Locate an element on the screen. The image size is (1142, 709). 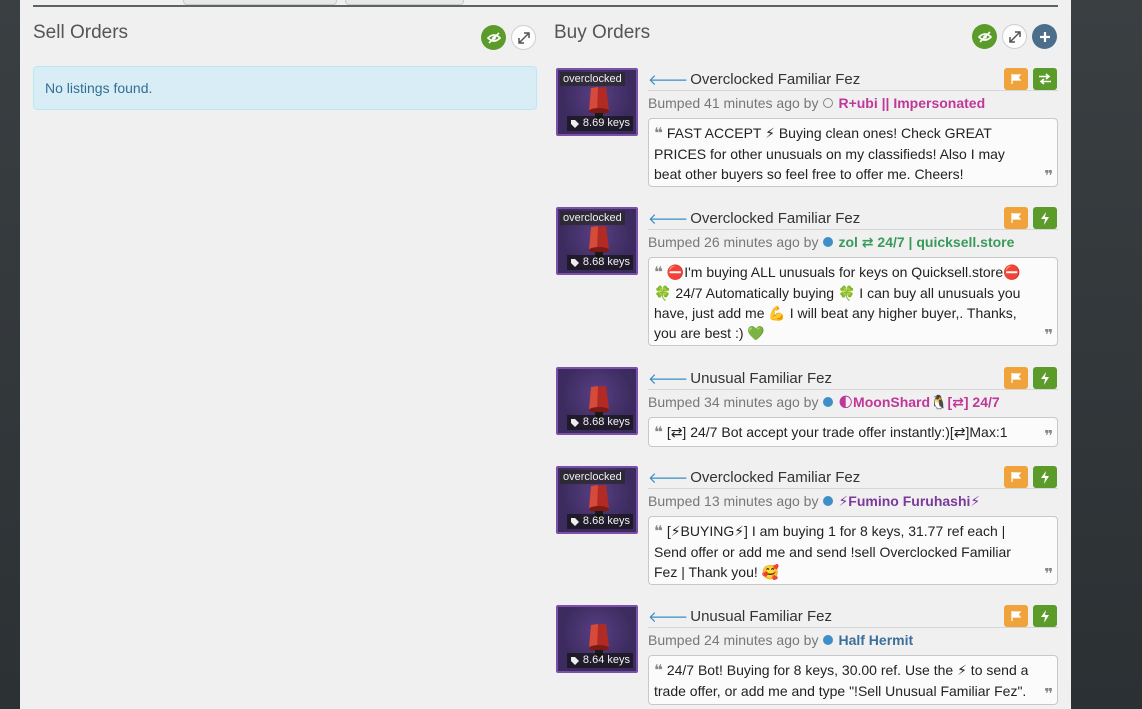
sell-expand-button is located at coordinates (523, 37).